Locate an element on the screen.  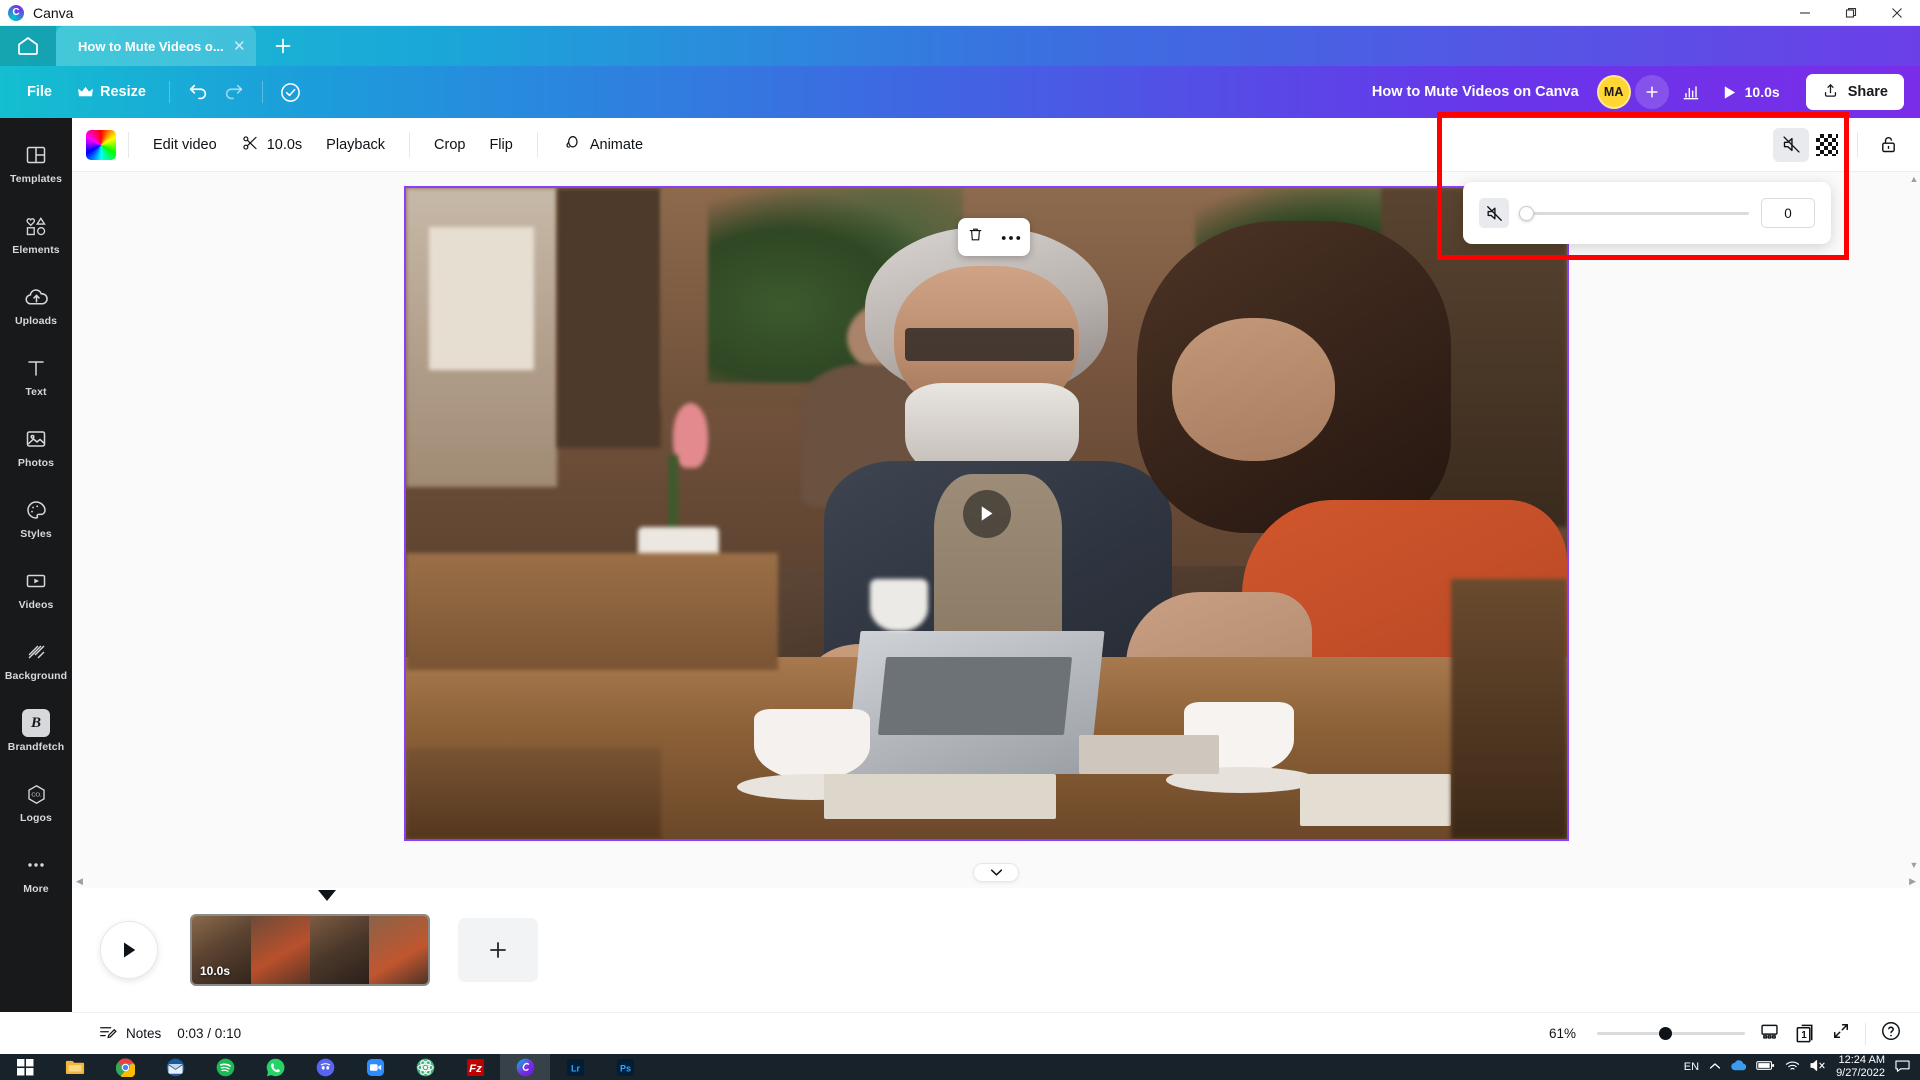
sidebar-item-photos: Photos is located at coordinates (36, 447).